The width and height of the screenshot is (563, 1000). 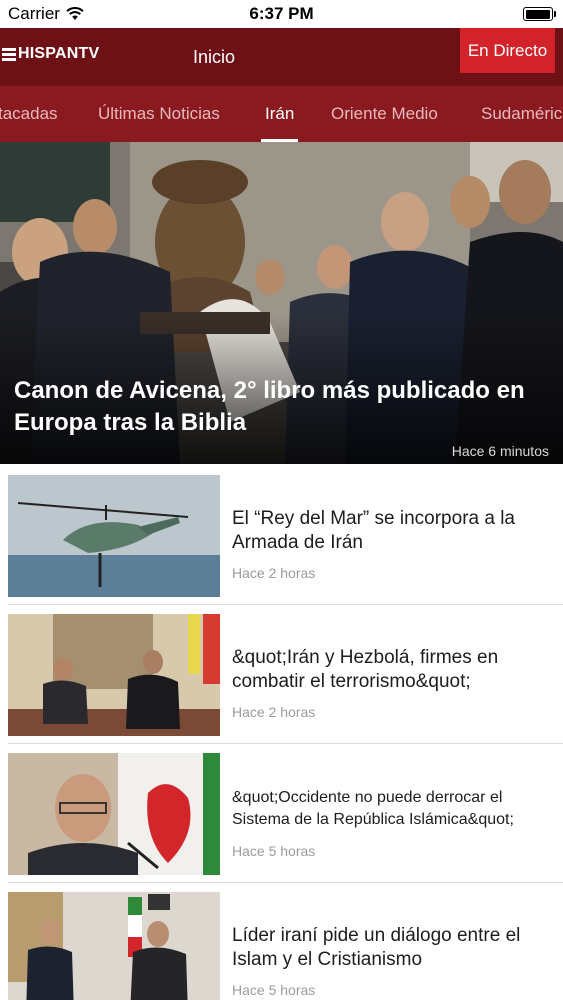 I want to click on helicopter-image, so click(x=114, y=536).